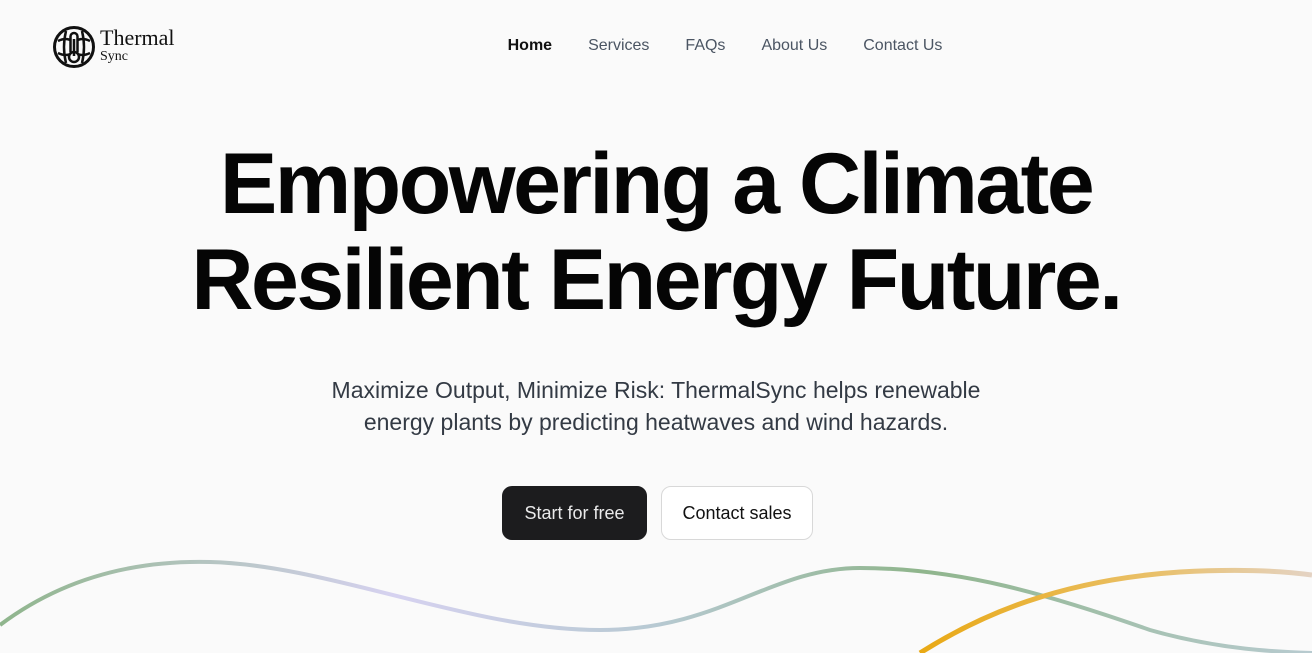  Describe the element at coordinates (530, 46) in the screenshot. I see `nav-home: Home` at that location.